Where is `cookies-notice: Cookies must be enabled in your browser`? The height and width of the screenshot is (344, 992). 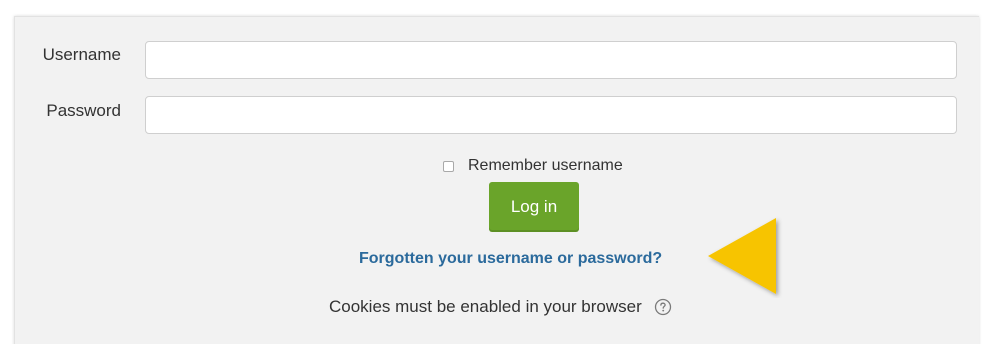
cookies-notice: Cookies must be enabled in your browser is located at coordinates (500, 307).